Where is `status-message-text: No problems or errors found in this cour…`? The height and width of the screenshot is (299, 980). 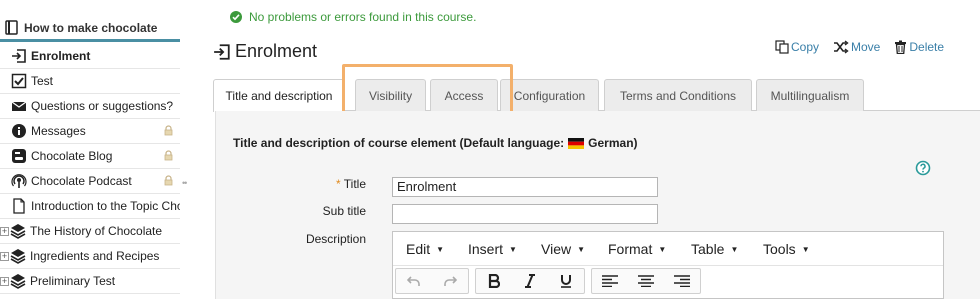
status-message-text: No problems or errors found in this cour… is located at coordinates (363, 17).